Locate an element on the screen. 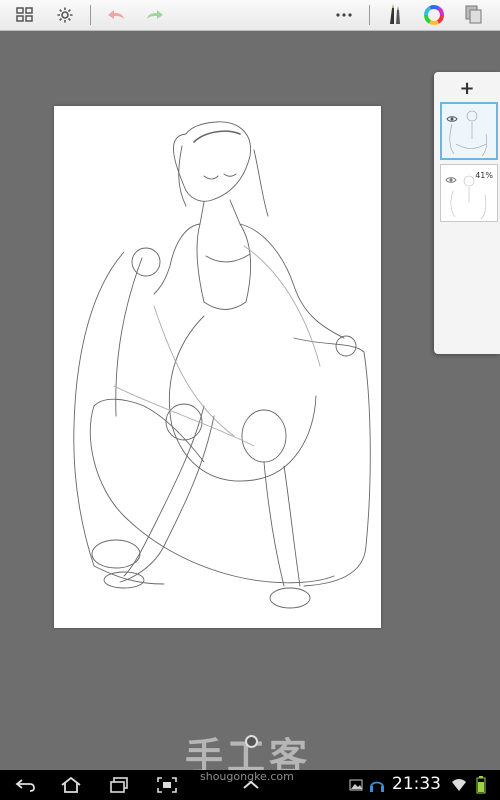 This screenshot has width=500, height=800. headset-icon is located at coordinates (377, 785).